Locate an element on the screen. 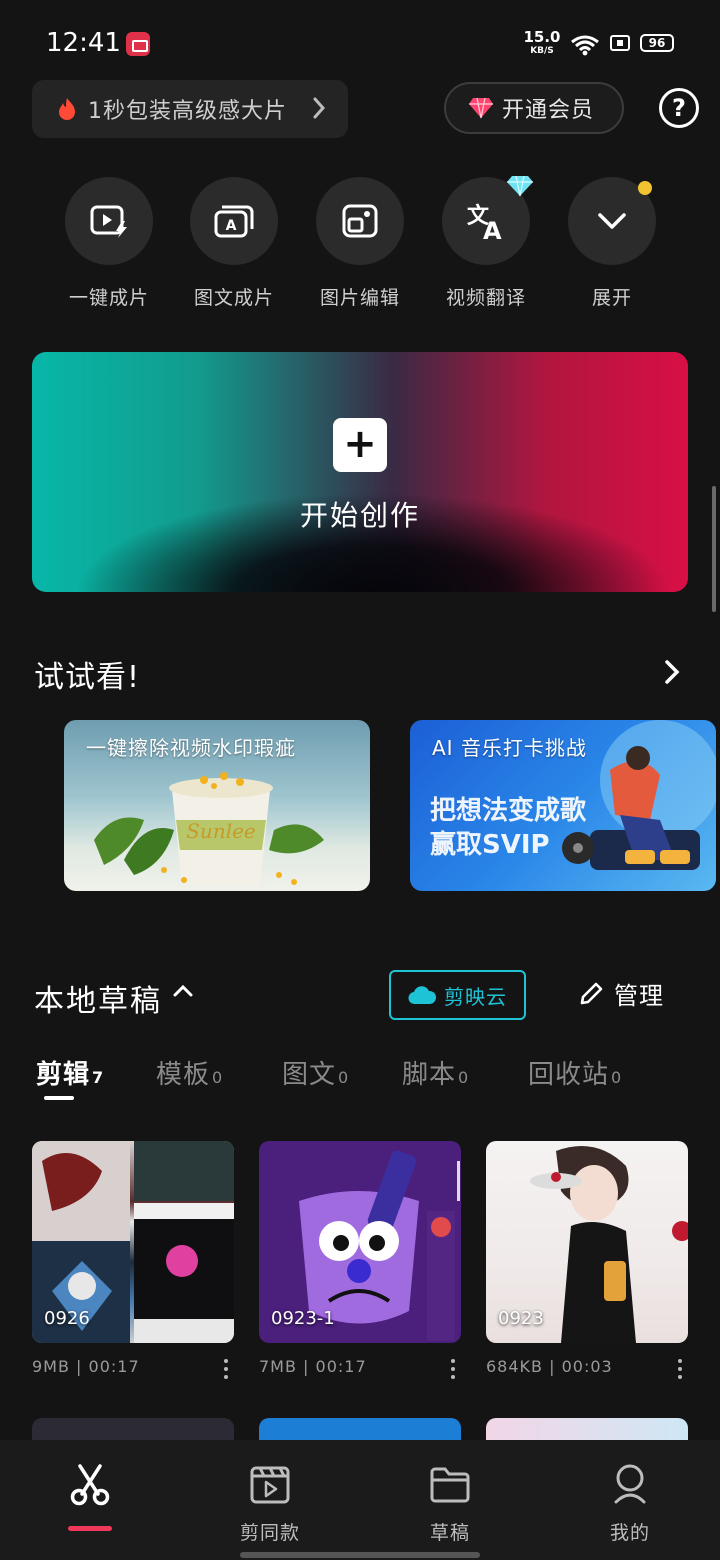 The height and width of the screenshot is (1560, 720). folder-icon is located at coordinates (450, 1485).